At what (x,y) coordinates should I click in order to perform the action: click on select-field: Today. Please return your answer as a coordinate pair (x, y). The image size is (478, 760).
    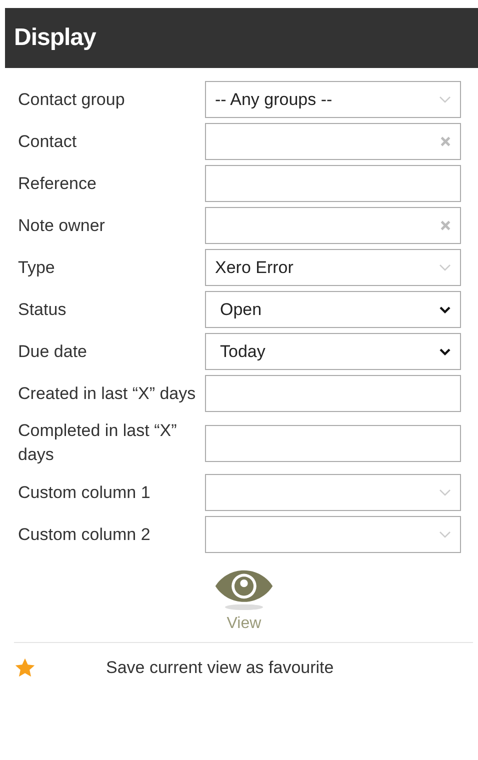
    Looking at the image, I should click on (333, 351).